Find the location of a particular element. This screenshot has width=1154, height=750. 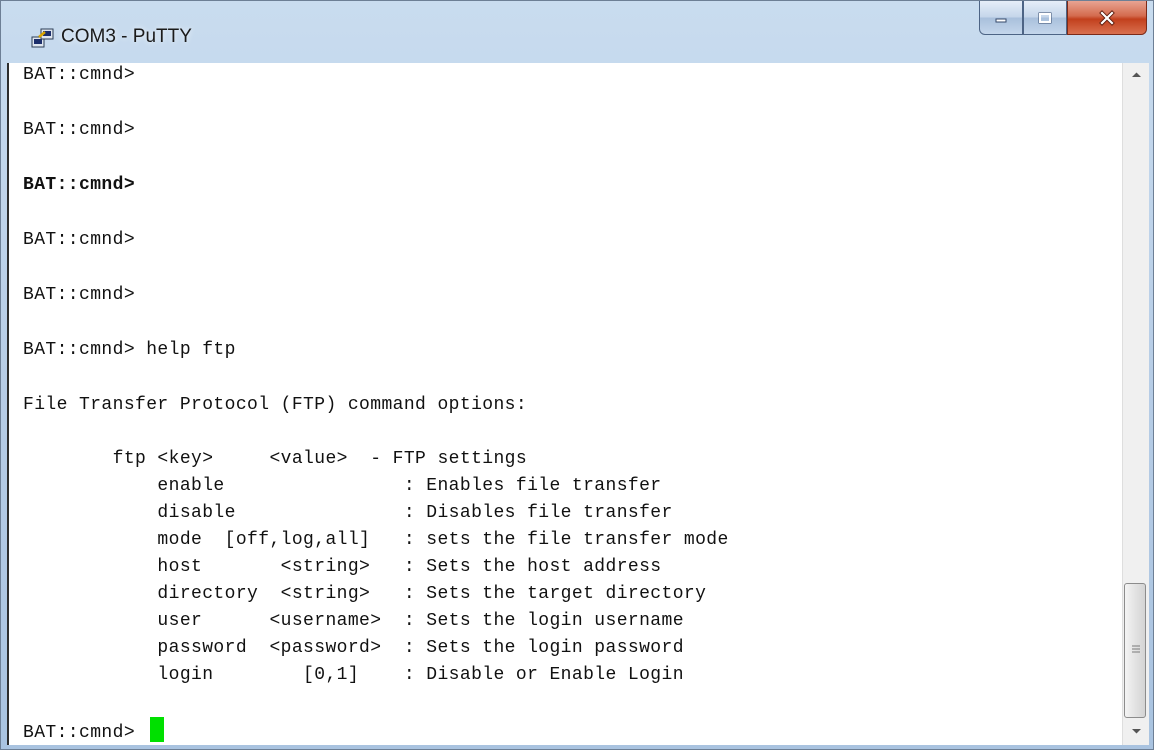

window-title: COM3 - PuTTY is located at coordinates (126, 36).